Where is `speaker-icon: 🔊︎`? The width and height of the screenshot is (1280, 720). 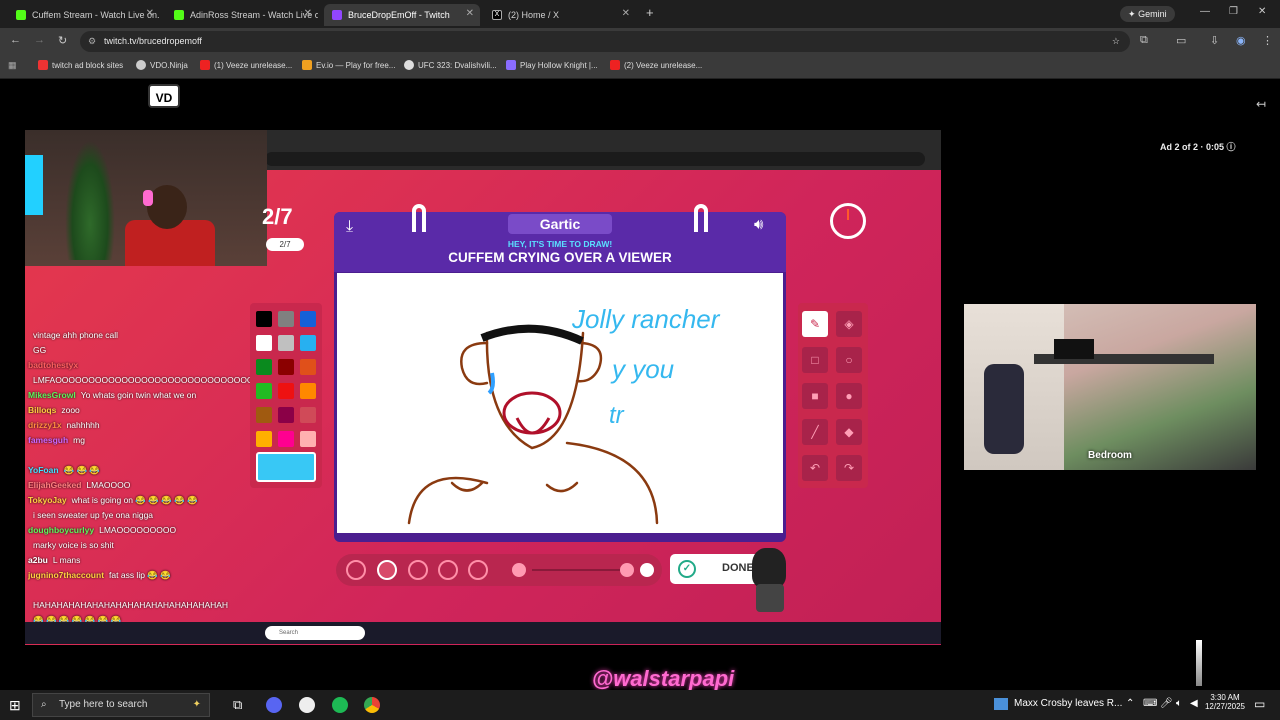
speaker-icon: 🔊︎ is located at coordinates (758, 224).